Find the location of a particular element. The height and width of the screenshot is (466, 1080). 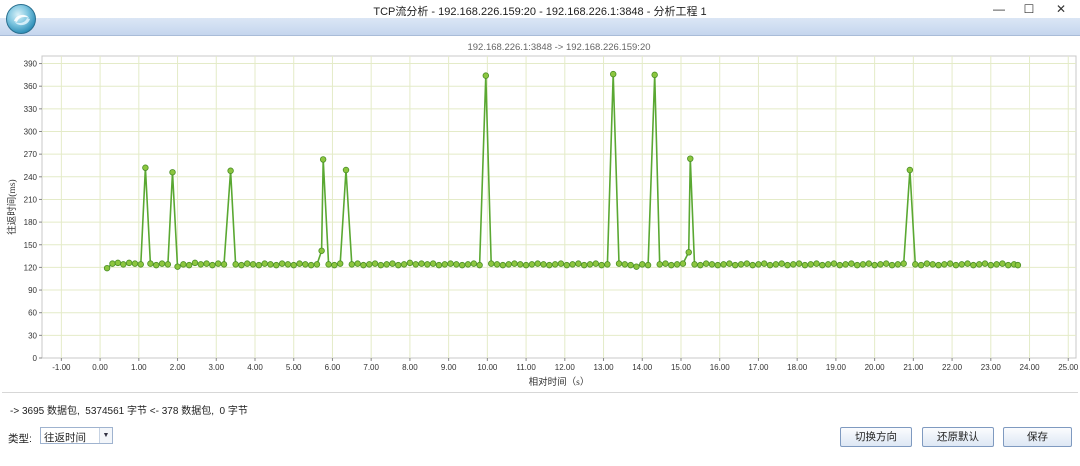

close-button: ✕ is located at coordinates (1061, 9).